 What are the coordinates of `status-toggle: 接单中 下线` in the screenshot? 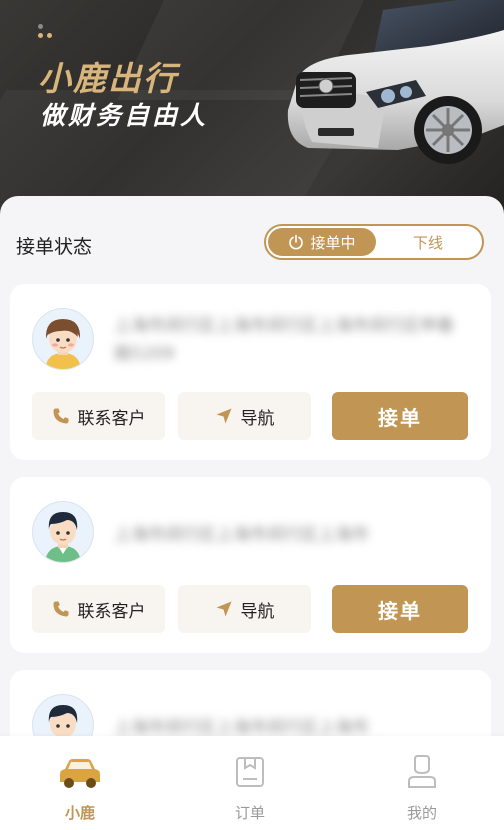 It's located at (374, 242).